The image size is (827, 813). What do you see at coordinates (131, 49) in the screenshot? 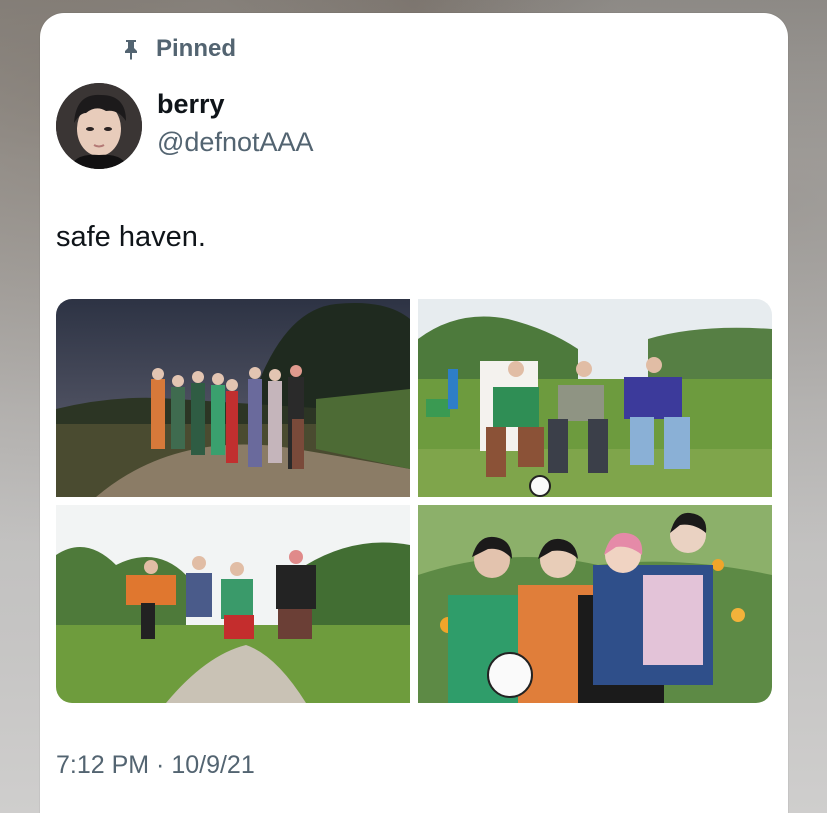
I see `pin-icon` at bounding box center [131, 49].